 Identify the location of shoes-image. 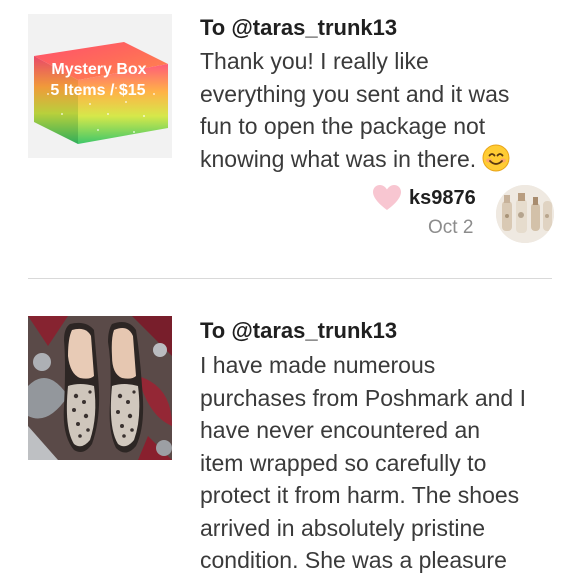
(100, 388).